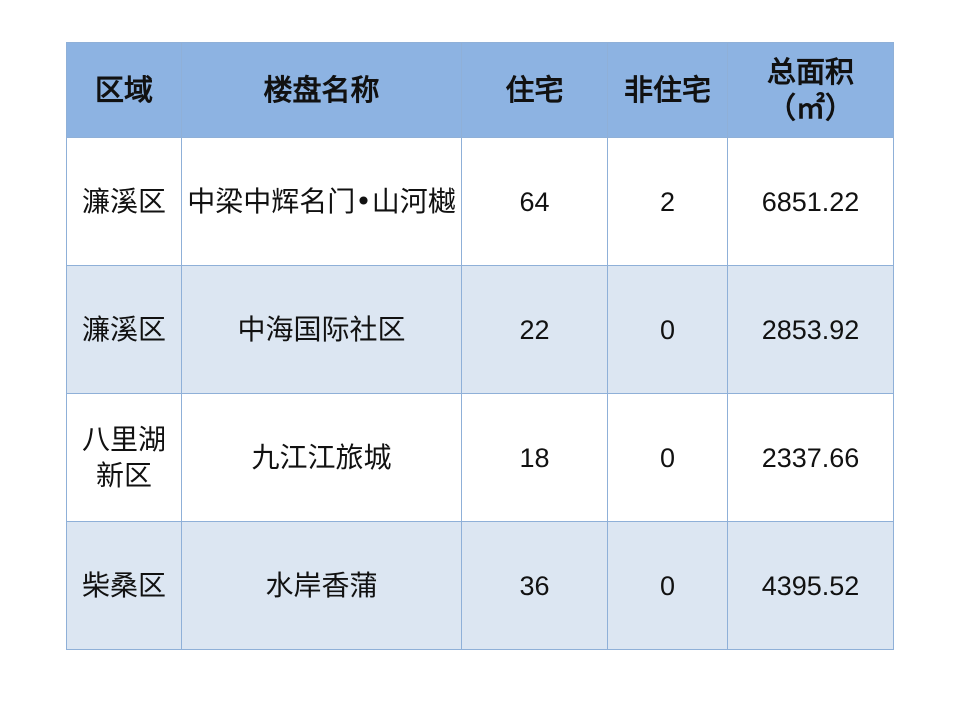  I want to click on header-non-residential: 非住宅, so click(667, 90).